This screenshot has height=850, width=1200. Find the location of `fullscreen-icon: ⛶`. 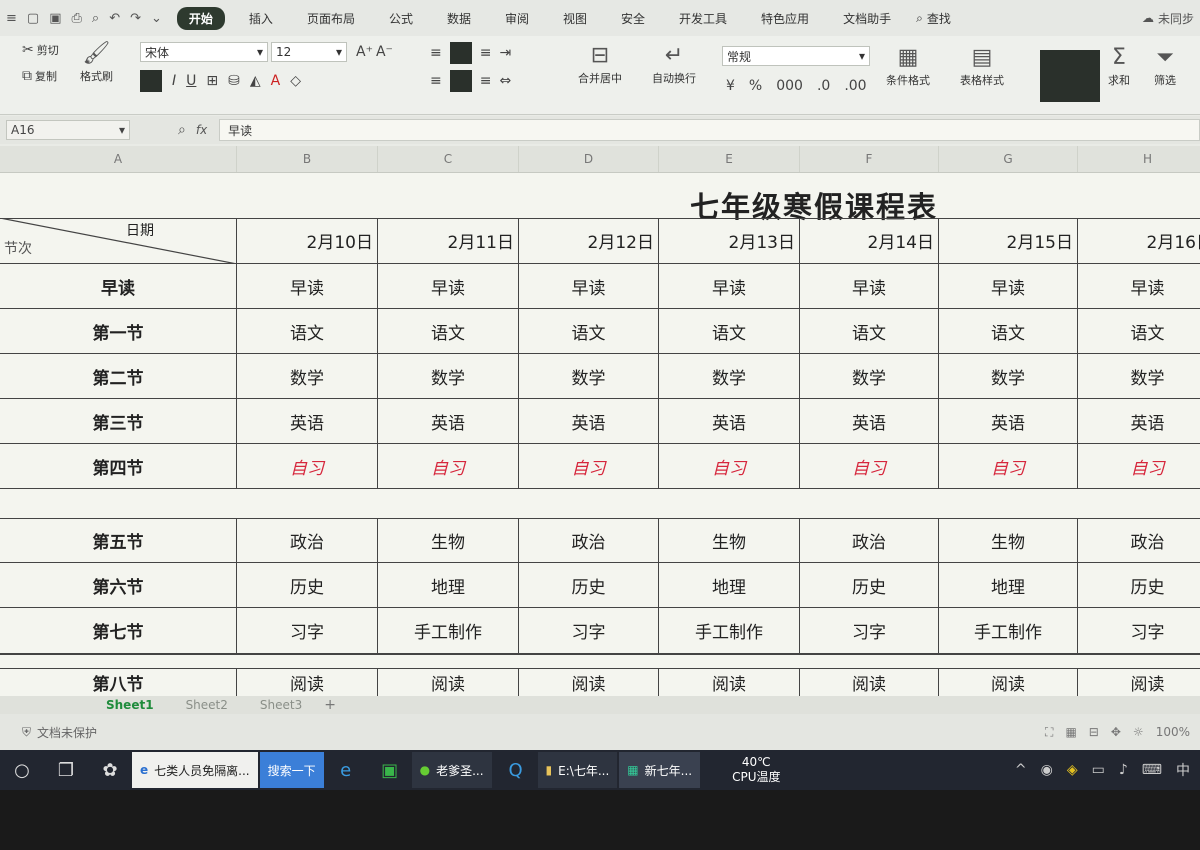

fullscreen-icon: ⛶ is located at coordinates (1049, 732).